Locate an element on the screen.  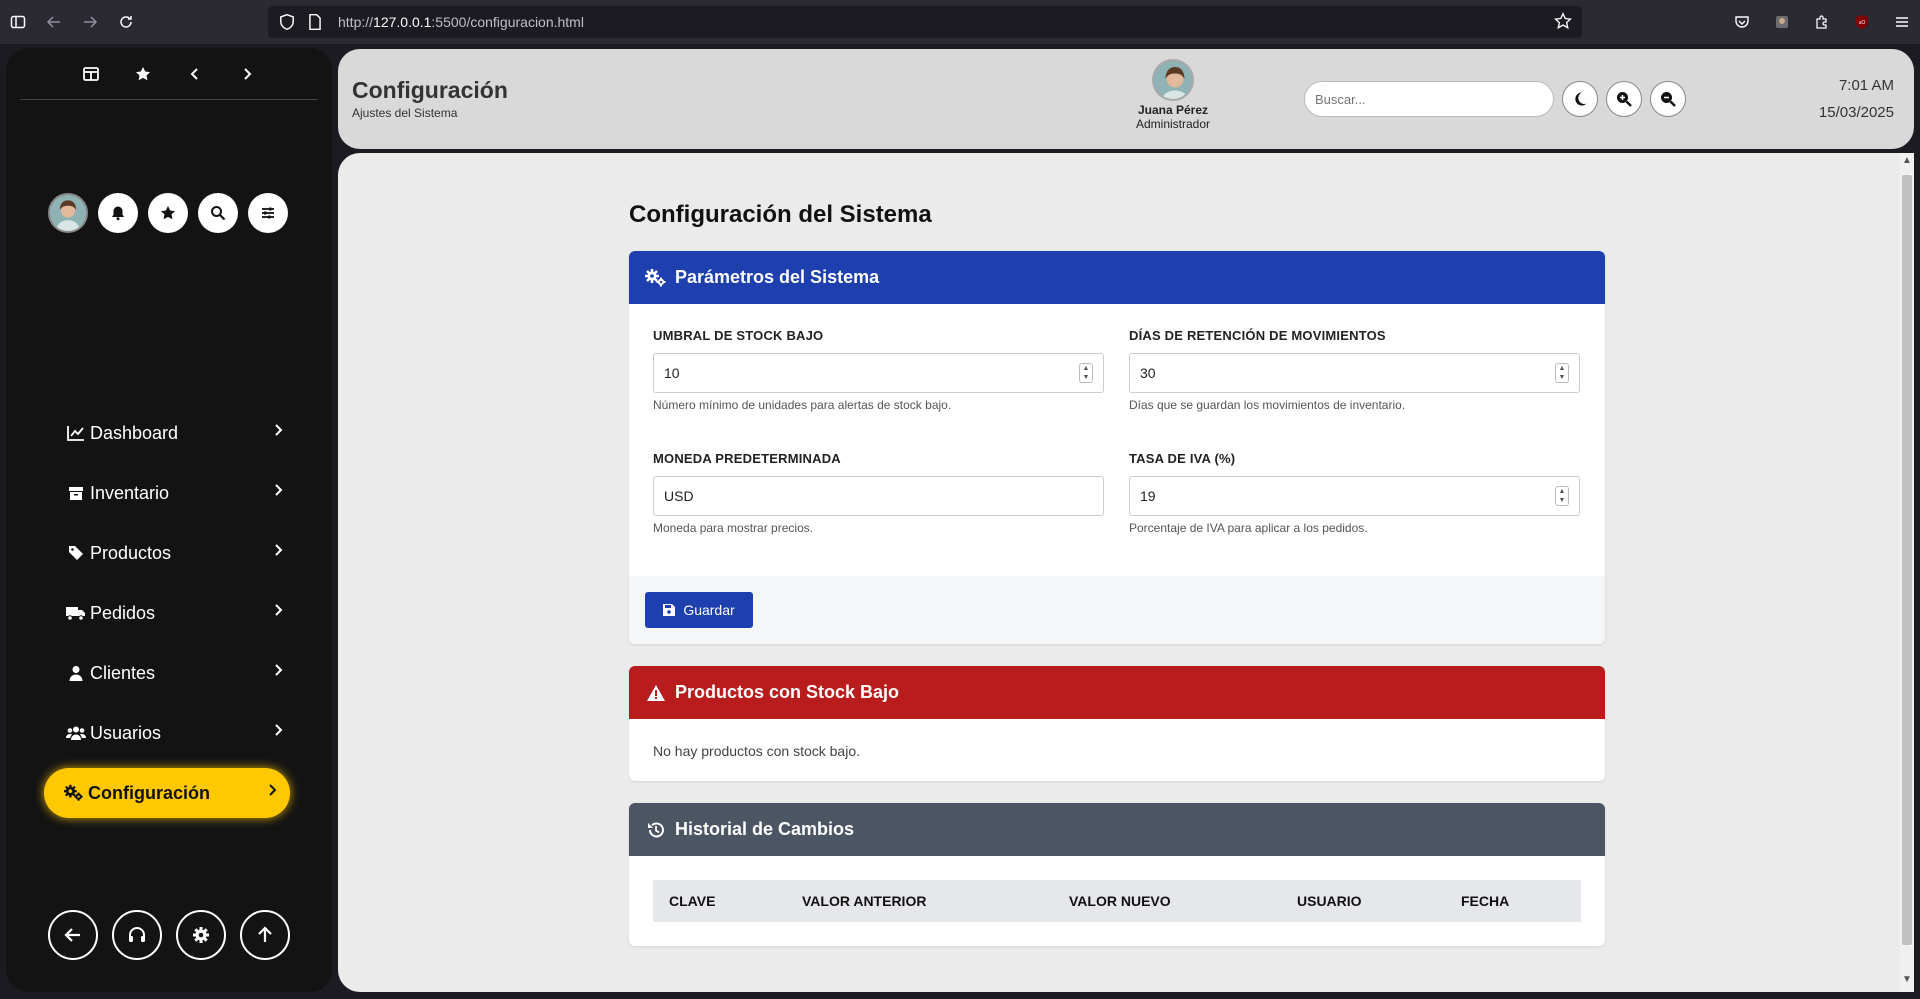
favorites-star-icon is located at coordinates (168, 213).